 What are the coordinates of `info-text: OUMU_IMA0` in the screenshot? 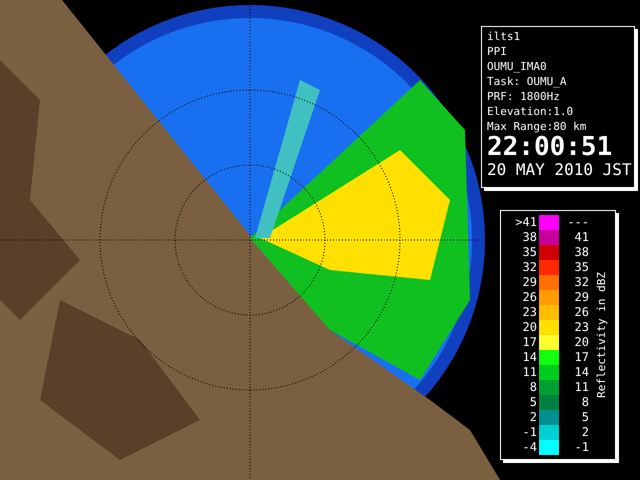 It's located at (517, 66).